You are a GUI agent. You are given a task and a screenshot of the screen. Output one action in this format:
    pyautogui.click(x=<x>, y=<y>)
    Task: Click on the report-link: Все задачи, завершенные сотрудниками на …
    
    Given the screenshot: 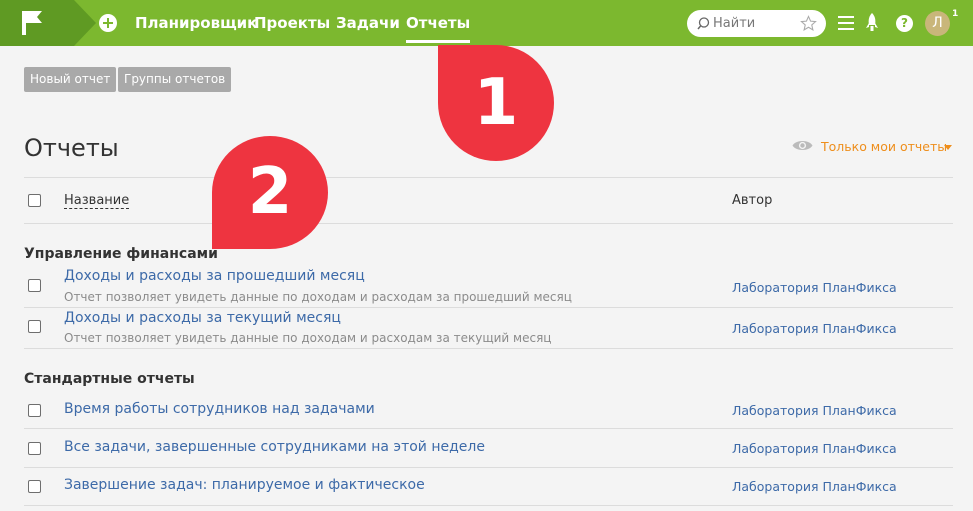 What is the action you would take?
    pyautogui.click(x=274, y=447)
    